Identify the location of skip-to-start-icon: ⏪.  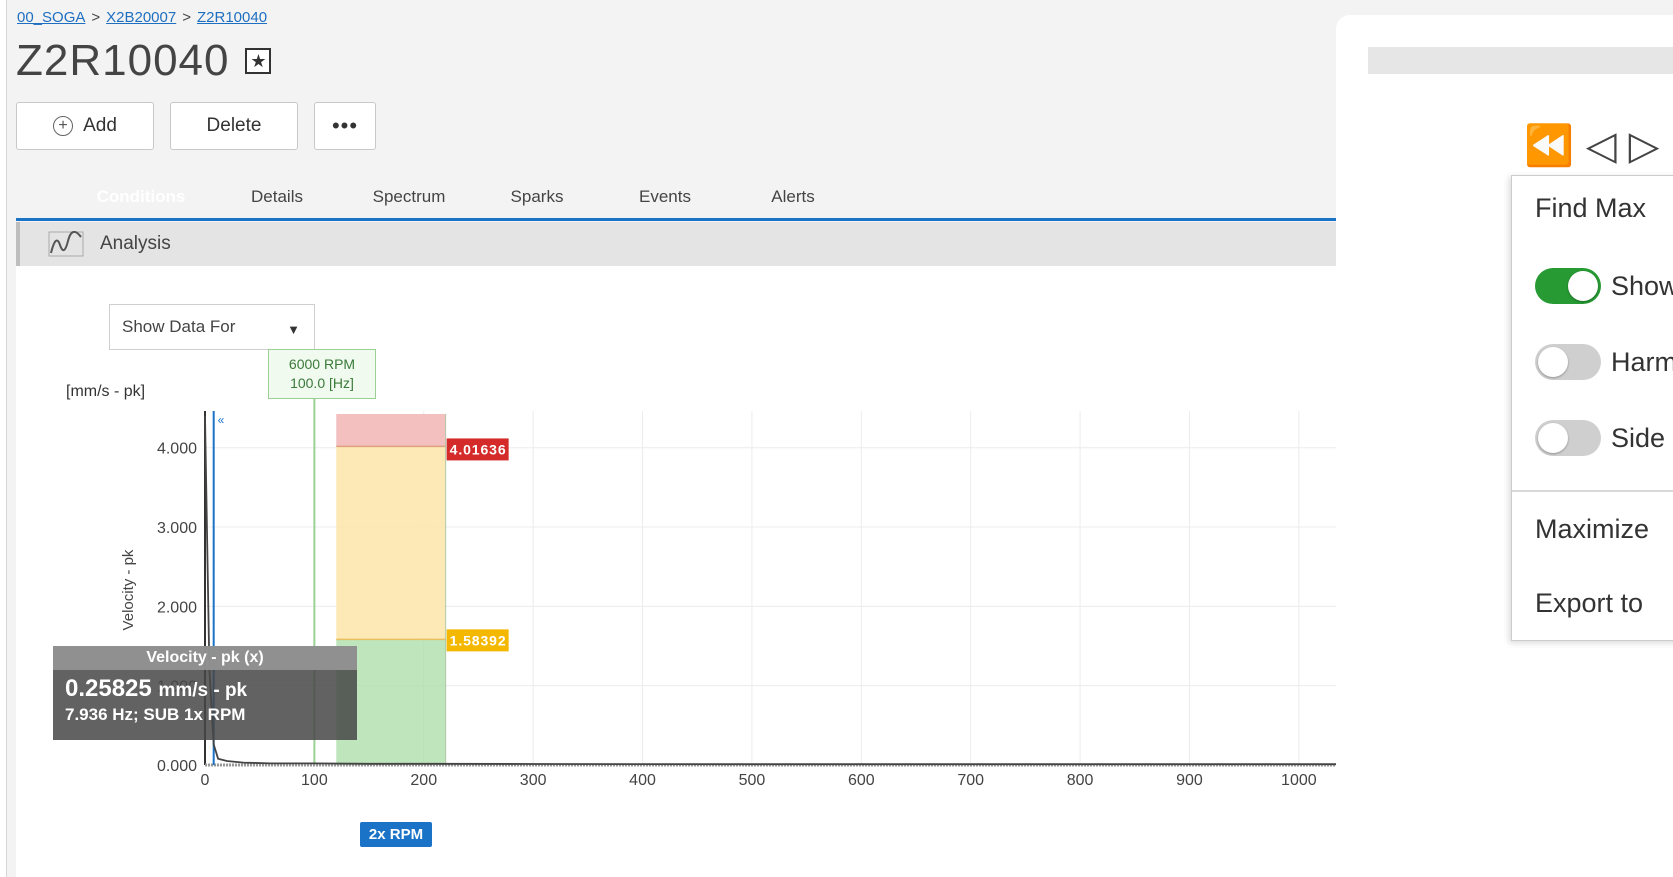
(1549, 146).